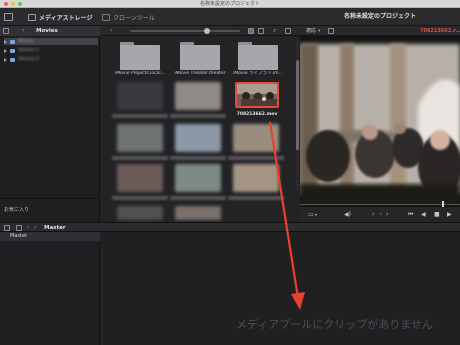 Image resolution: width=460 pixels, height=345 pixels. I want to click on list-view-icon, so click(261, 31).